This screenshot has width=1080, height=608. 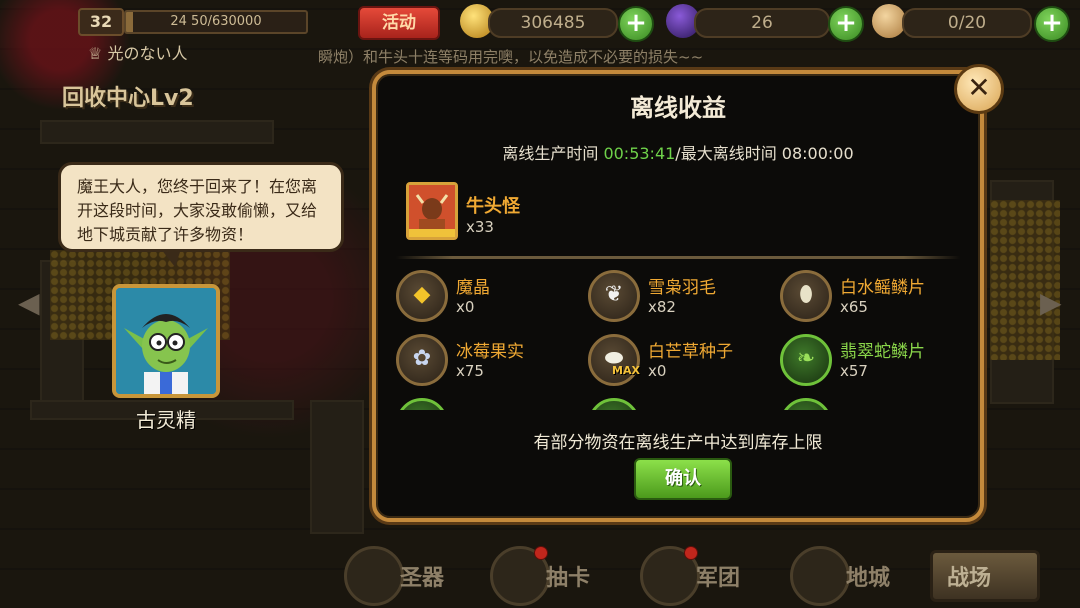 I want to click on resource-item: ◆ 魔晶 x0, so click(x=491, y=300).